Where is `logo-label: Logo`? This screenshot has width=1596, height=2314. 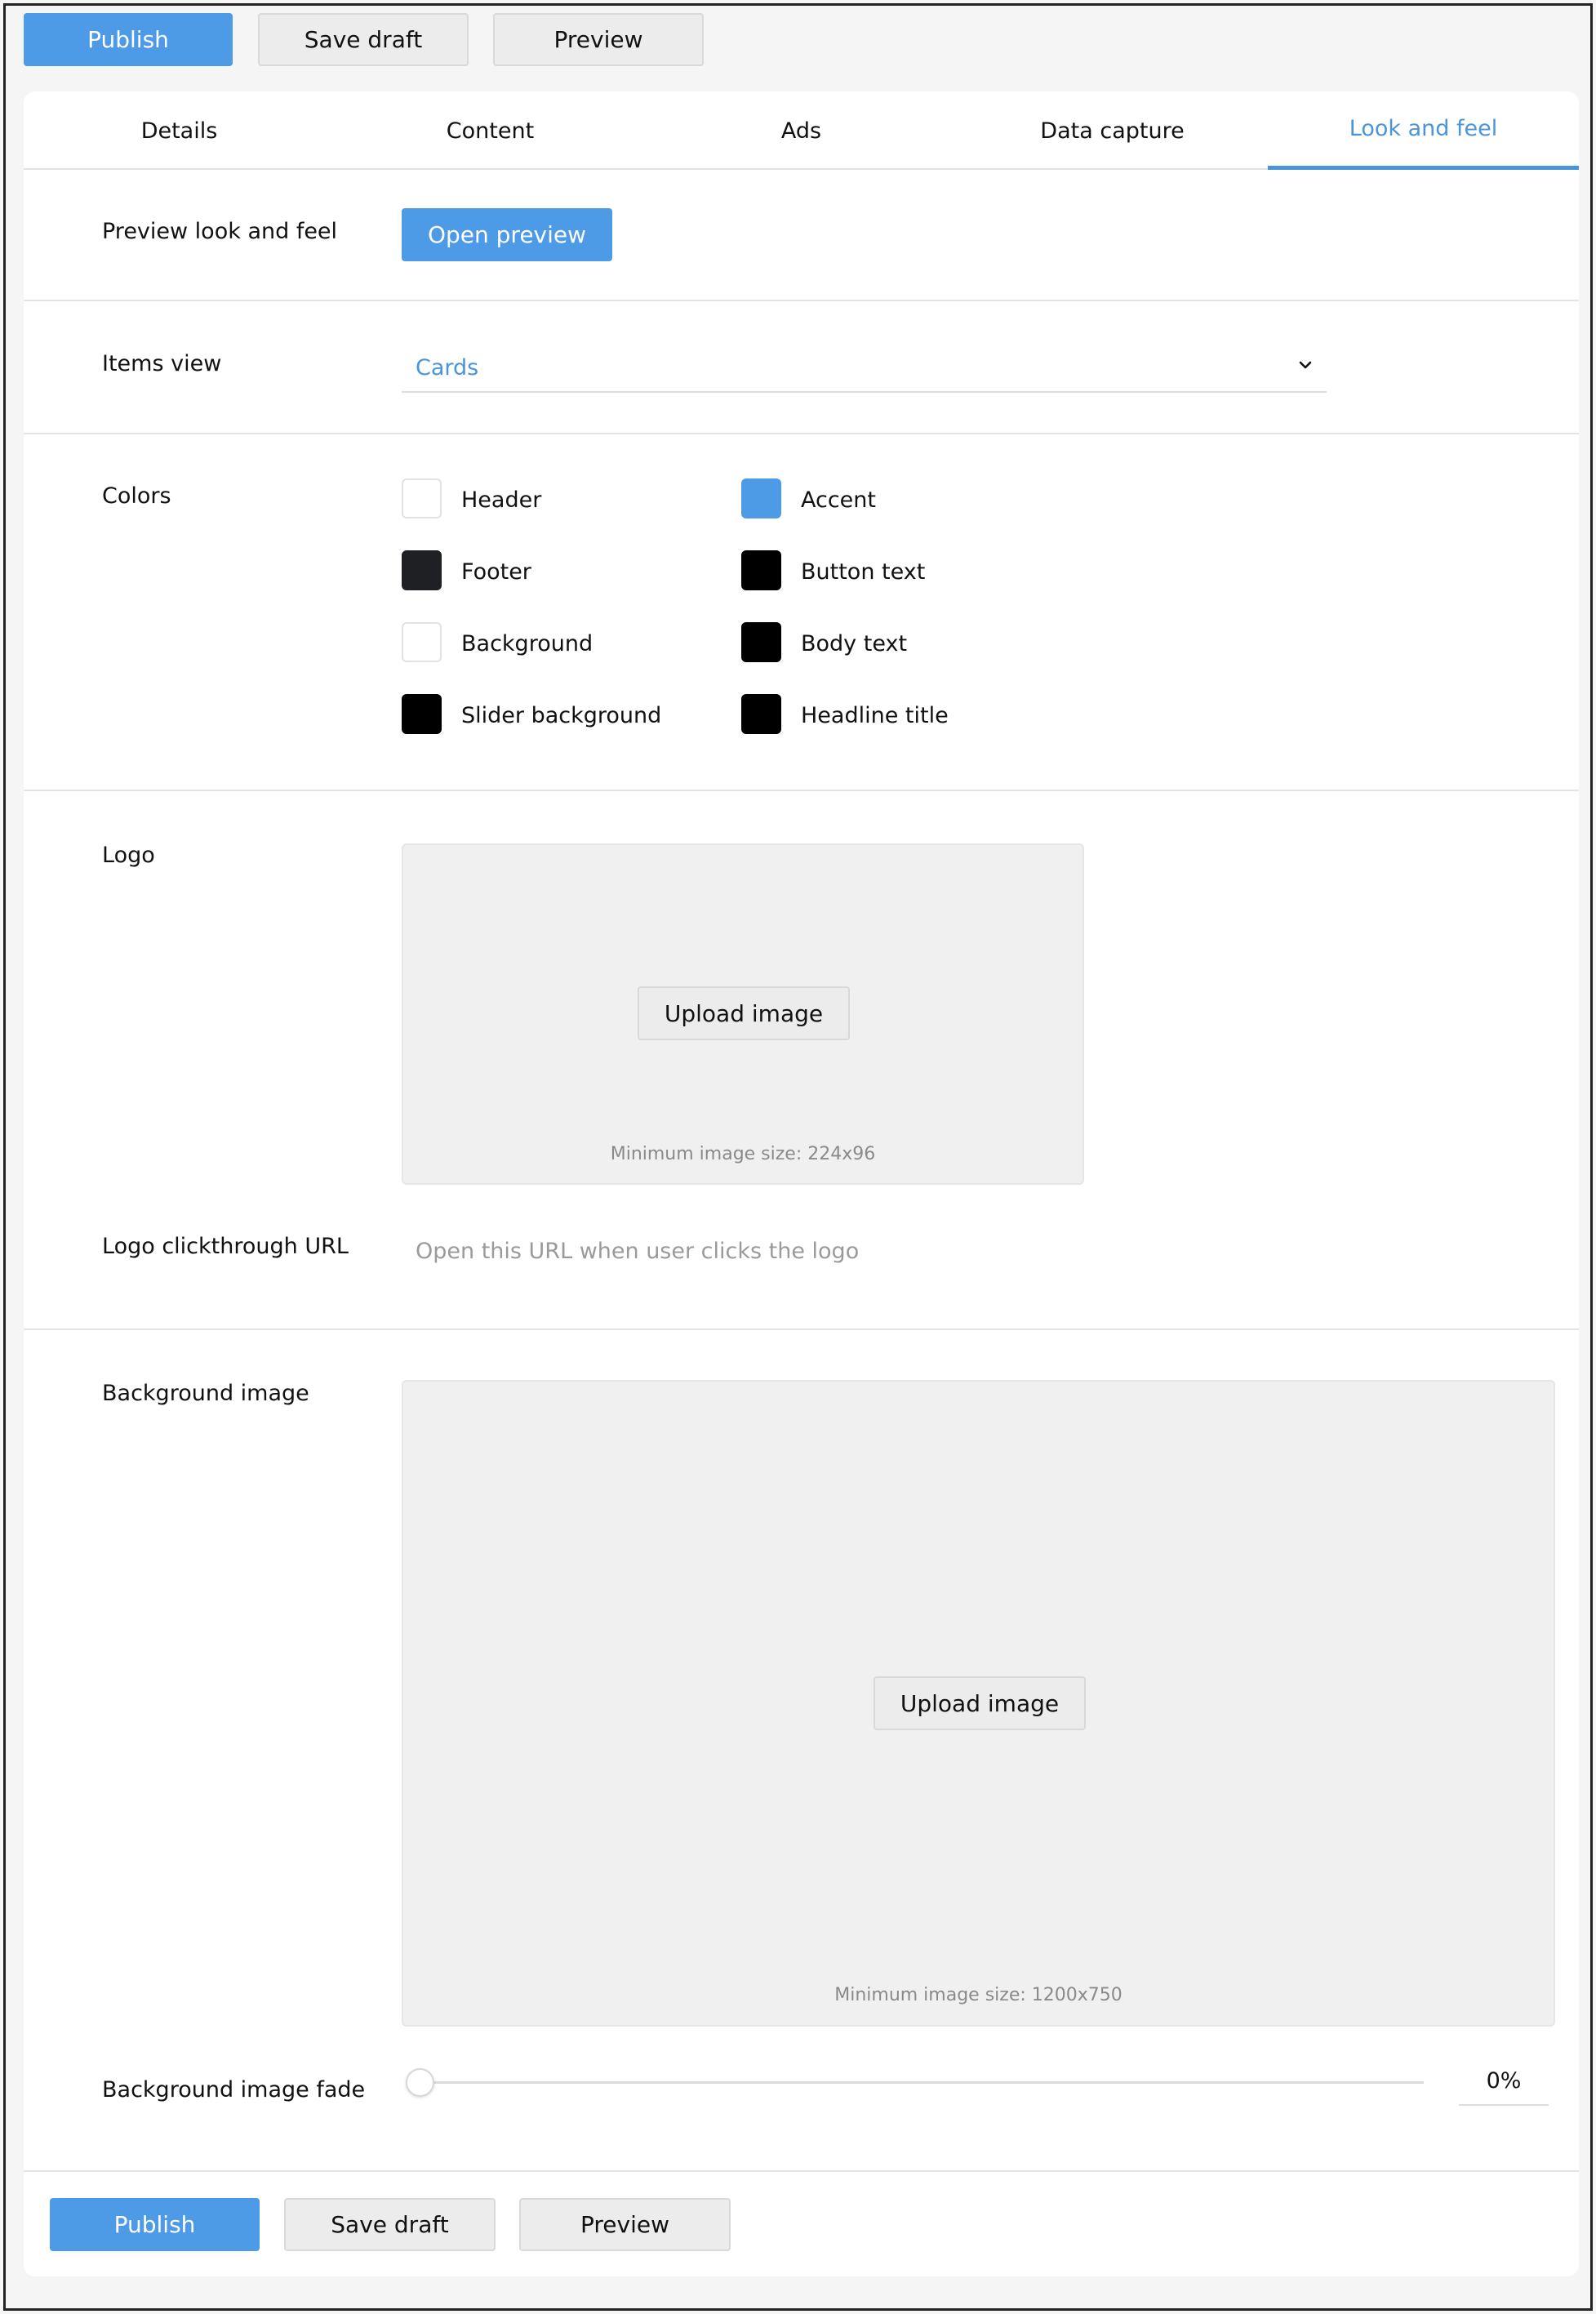 logo-label: Logo is located at coordinates (128, 856).